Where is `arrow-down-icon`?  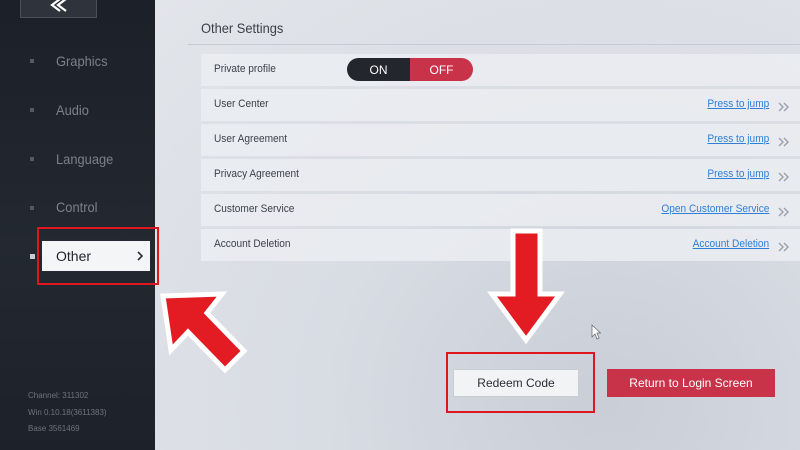 arrow-down-icon is located at coordinates (526, 286).